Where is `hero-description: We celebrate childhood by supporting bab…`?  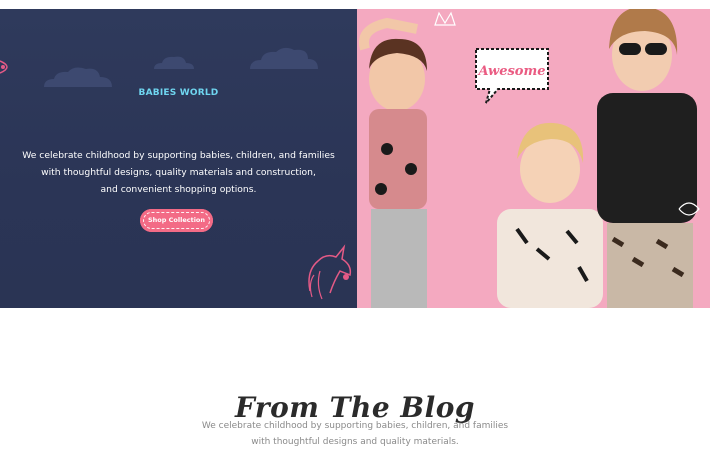
hero-description: We celebrate childhood by supporting bab… is located at coordinates (178, 172).